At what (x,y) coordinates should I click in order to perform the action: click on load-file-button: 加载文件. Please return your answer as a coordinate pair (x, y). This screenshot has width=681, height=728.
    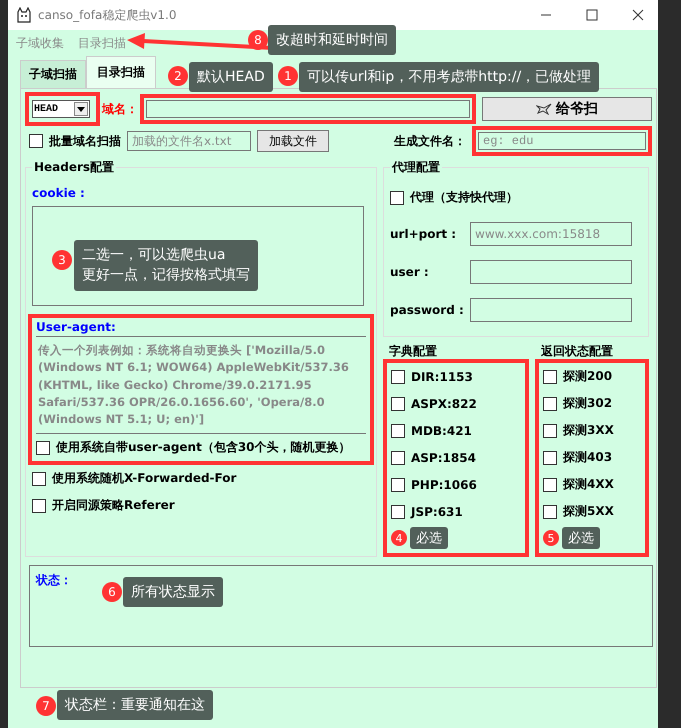
    Looking at the image, I should click on (293, 141).